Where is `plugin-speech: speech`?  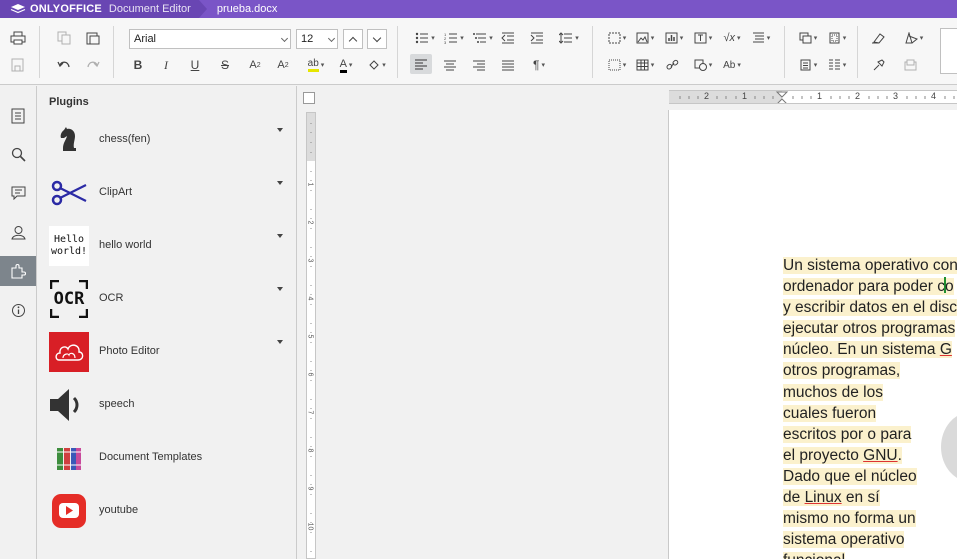
plugin-speech: speech is located at coordinates (169, 406).